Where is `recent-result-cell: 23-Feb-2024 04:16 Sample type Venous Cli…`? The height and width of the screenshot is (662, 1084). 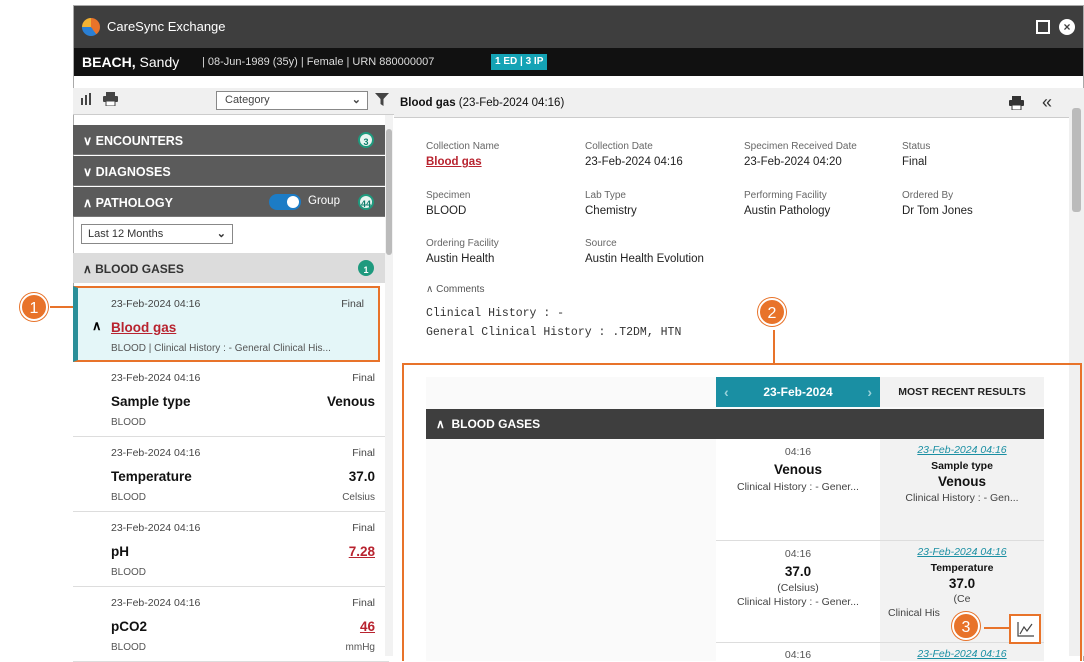 recent-result-cell: 23-Feb-2024 04:16 Sample type Venous Cli… is located at coordinates (962, 490).